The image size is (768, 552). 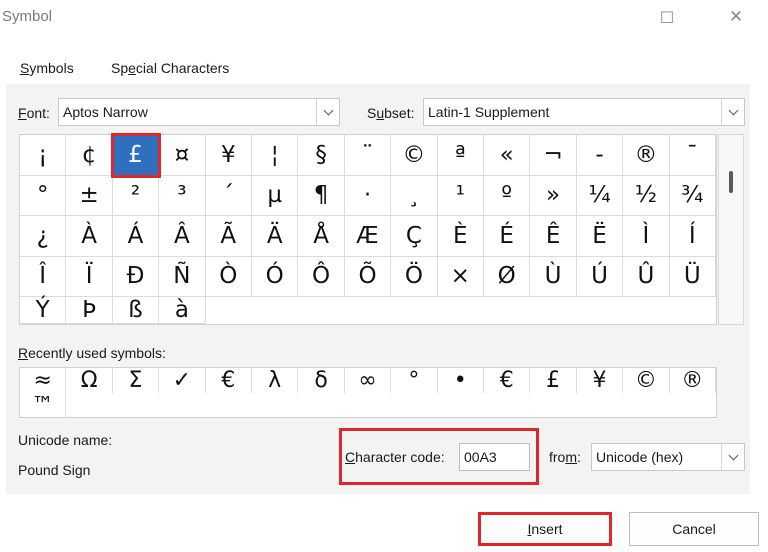 What do you see at coordinates (414, 276) in the screenshot?
I see `symbol-cell: Ö` at bounding box center [414, 276].